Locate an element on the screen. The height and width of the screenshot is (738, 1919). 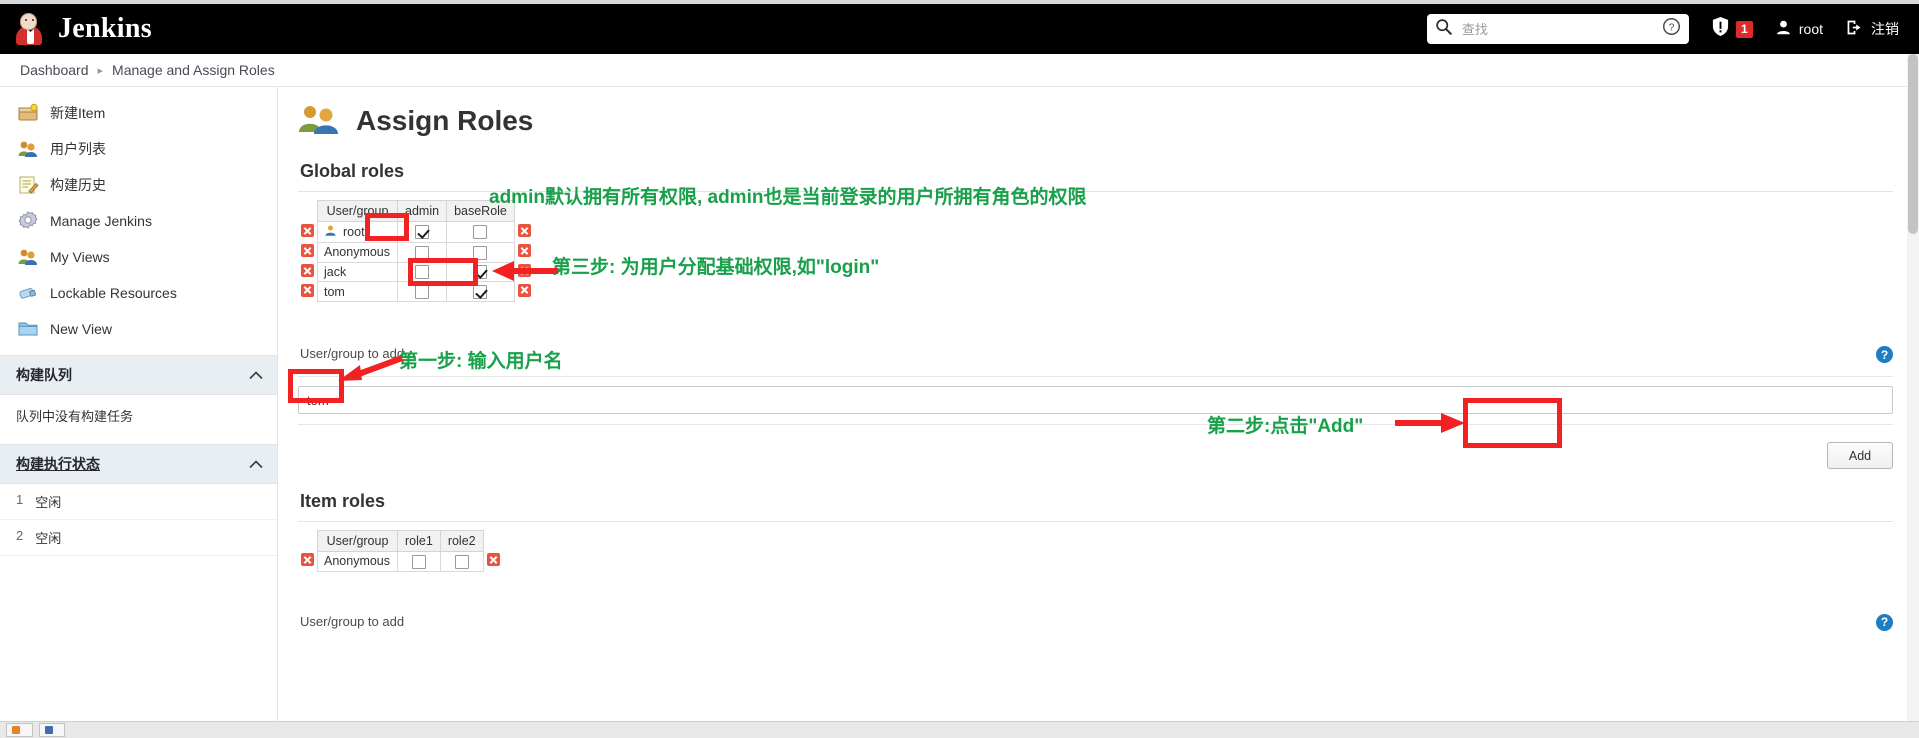
annotation-step2: 第二步:点击"Add" is located at coordinates (1285, 426).